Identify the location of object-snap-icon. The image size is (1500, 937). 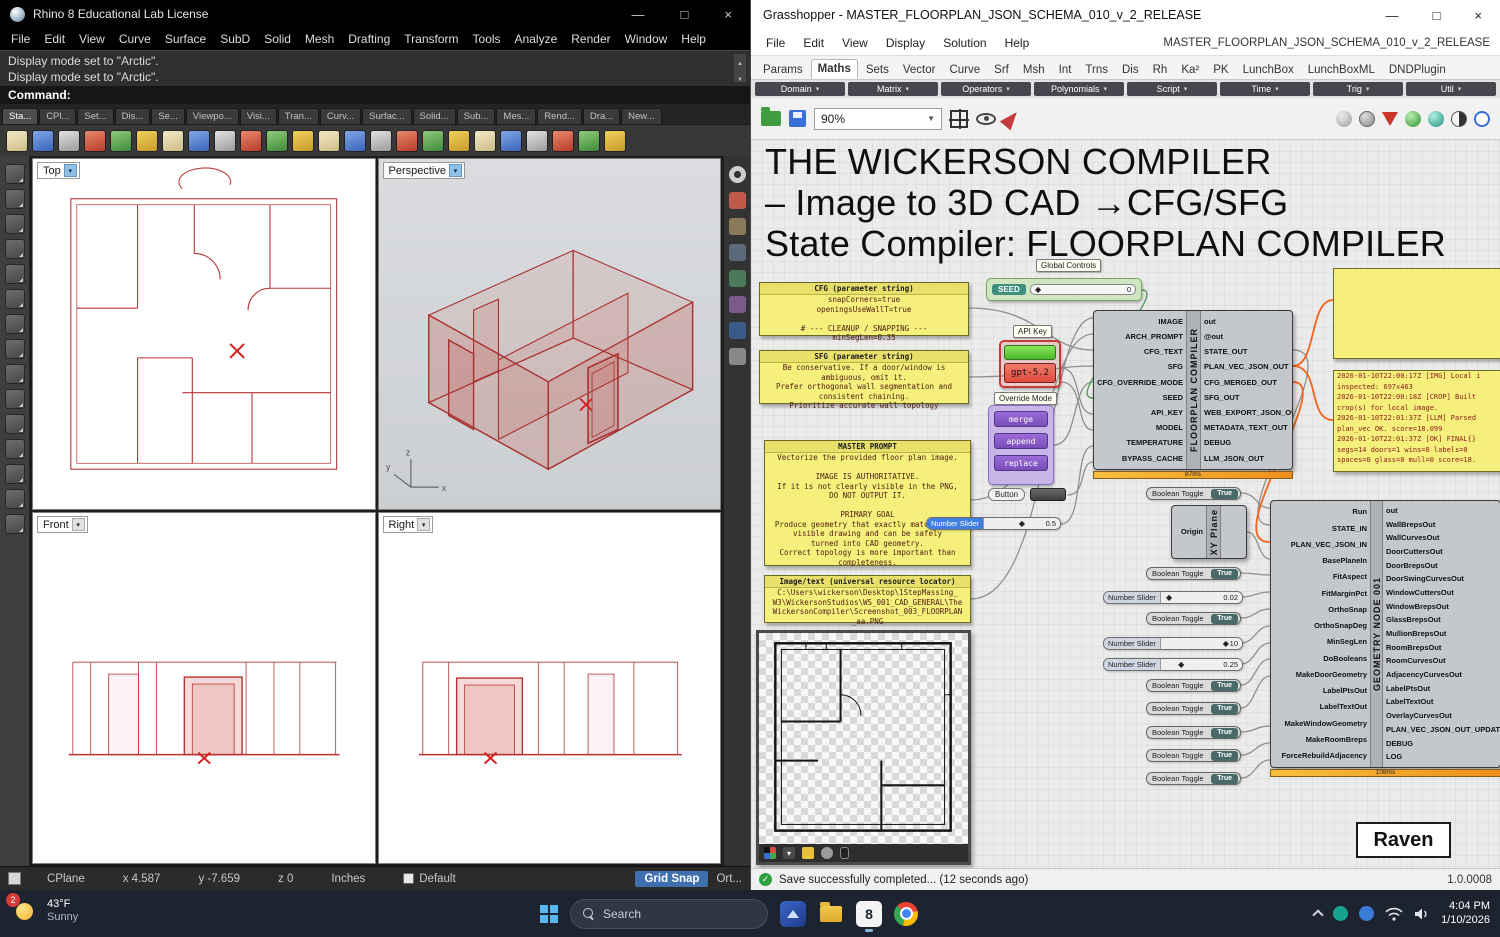
(459, 140).